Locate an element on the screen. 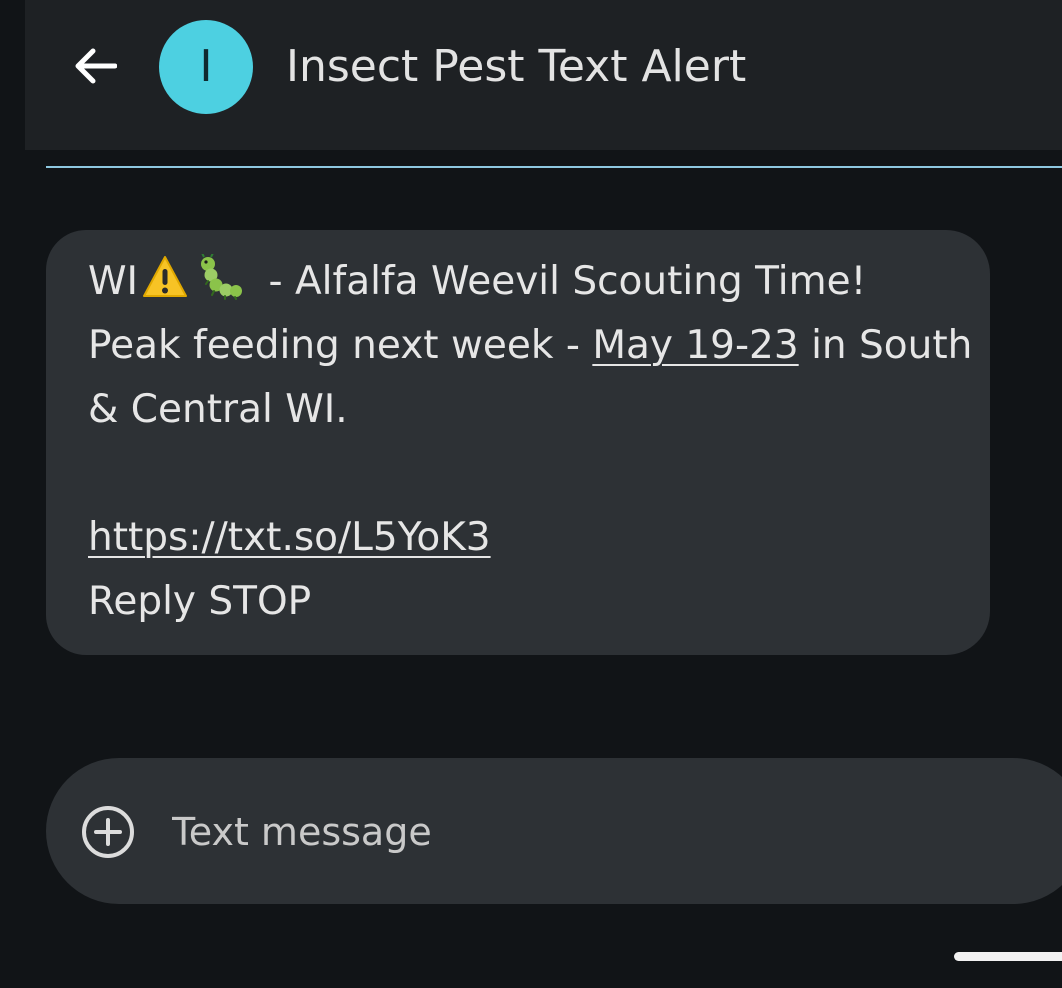 This screenshot has height=988, width=1062. caterpillar-emoji-icon is located at coordinates (222, 277).